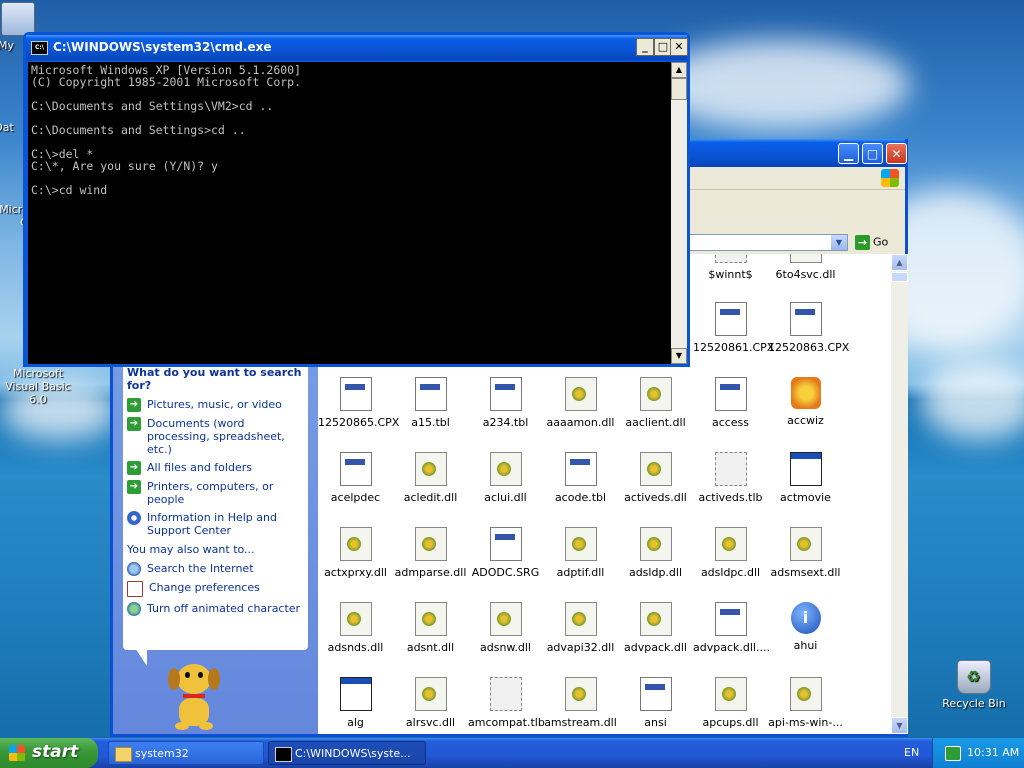 The height and width of the screenshot is (768, 1024). Describe the element at coordinates (200, 568) in the screenshot. I see `also-option-label: Search the Internet` at that location.